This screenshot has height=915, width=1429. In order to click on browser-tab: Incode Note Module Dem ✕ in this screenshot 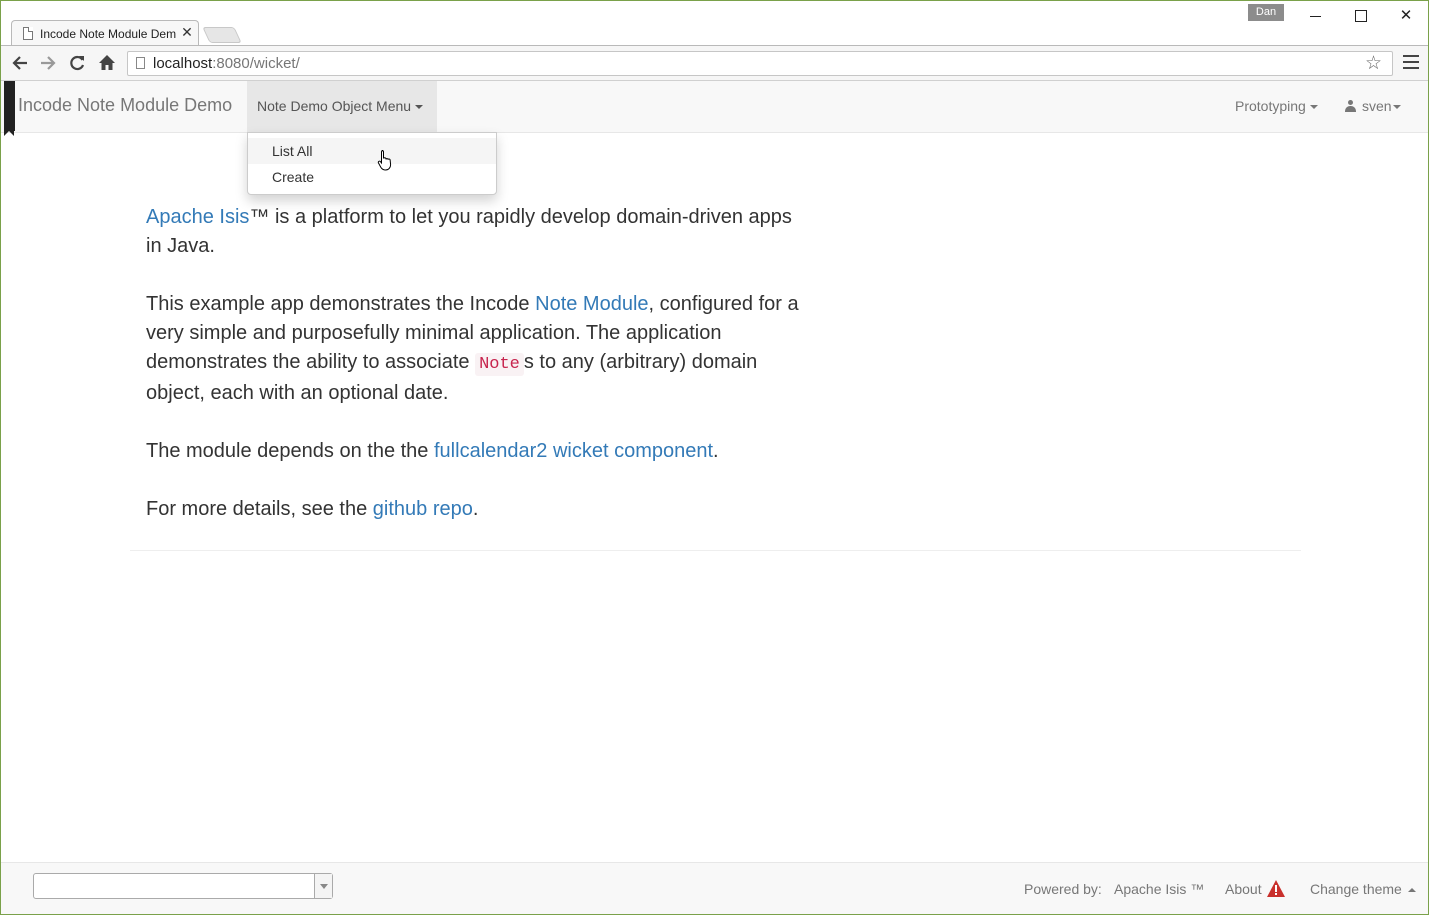, I will do `click(105, 33)`.